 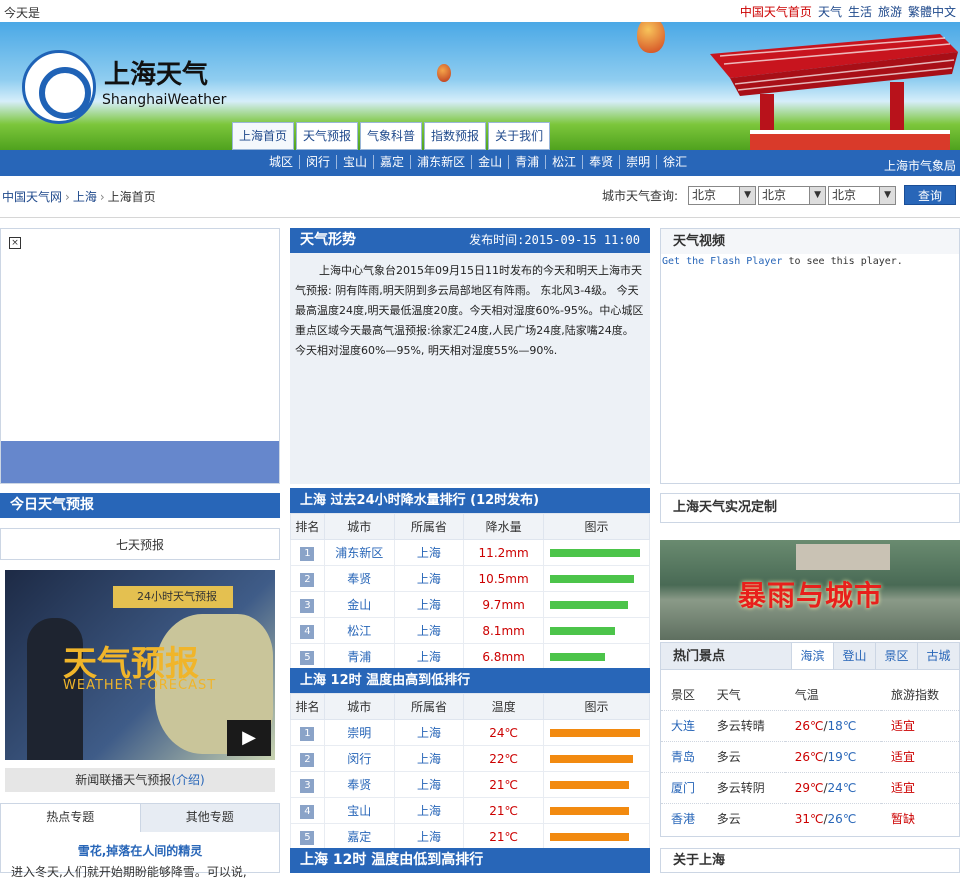 I want to click on district-link: 宝山, so click(x=356, y=162).